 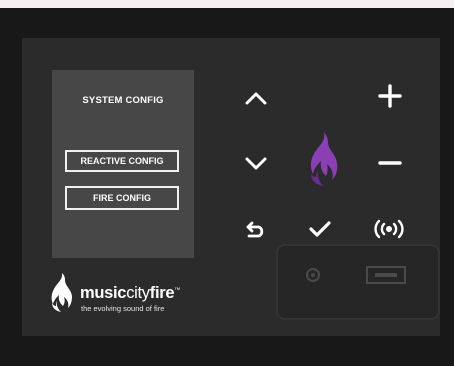 I want to click on confirm-button, so click(x=320, y=229).